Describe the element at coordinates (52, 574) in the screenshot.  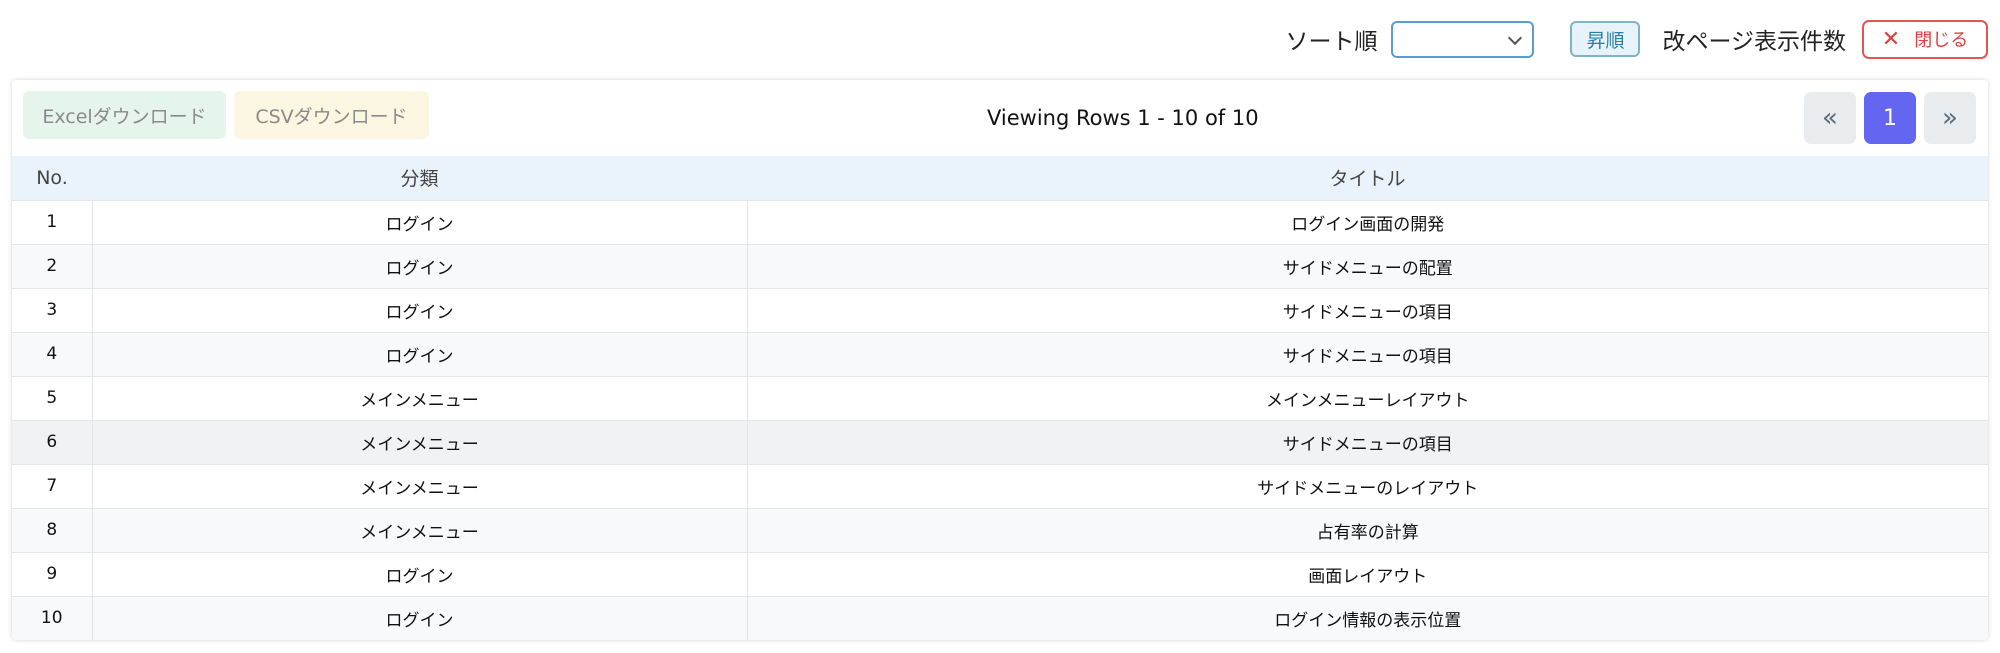
I see `cell-no: 9` at that location.